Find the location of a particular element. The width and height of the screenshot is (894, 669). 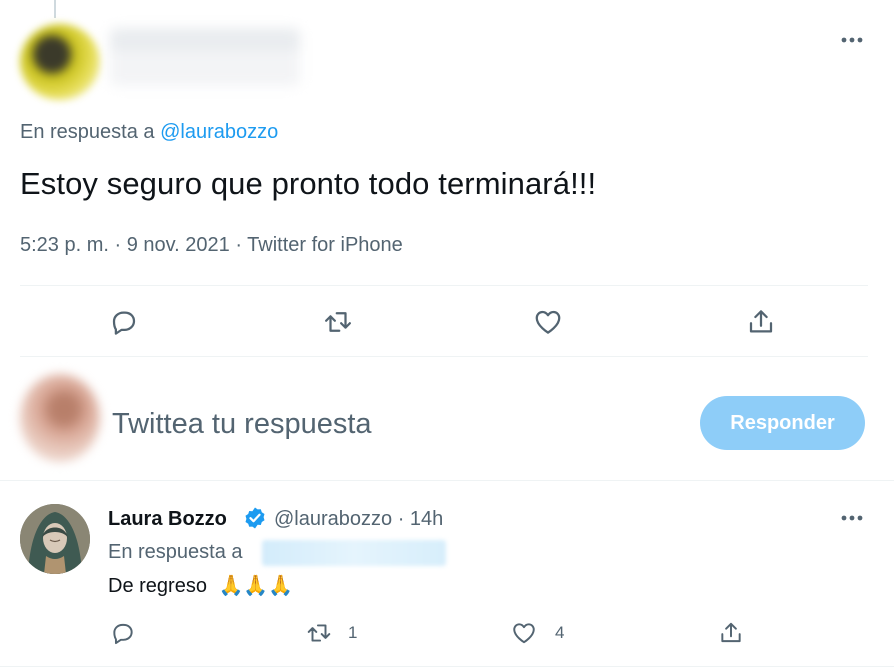

reply-author-avatar is located at coordinates (55, 539).